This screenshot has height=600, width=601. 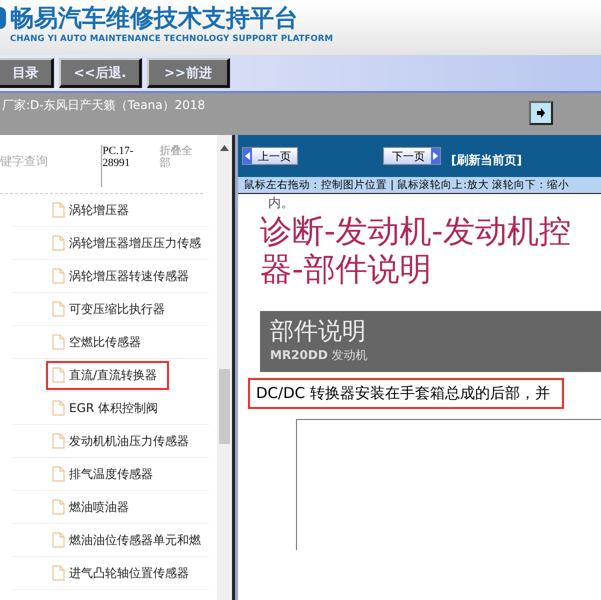 I want to click on tree-item: 涡轮增压器转速传感器, so click(x=110, y=276).